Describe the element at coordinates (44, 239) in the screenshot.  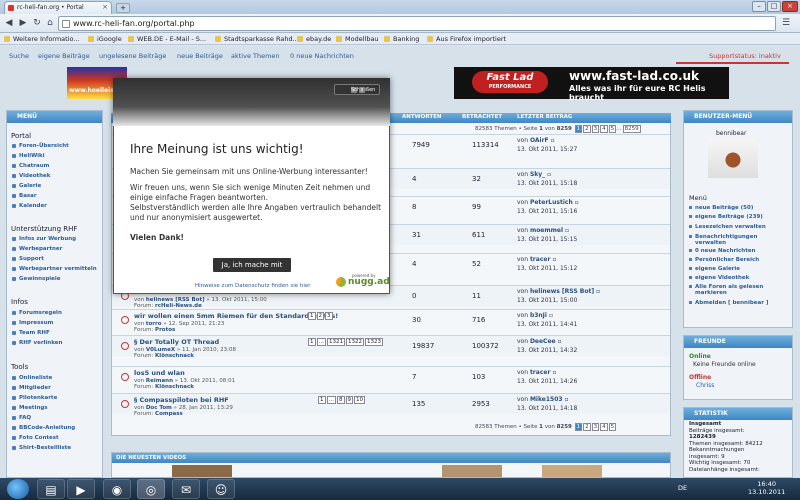
I see `menu-item: Infos zur Werbung` at that location.